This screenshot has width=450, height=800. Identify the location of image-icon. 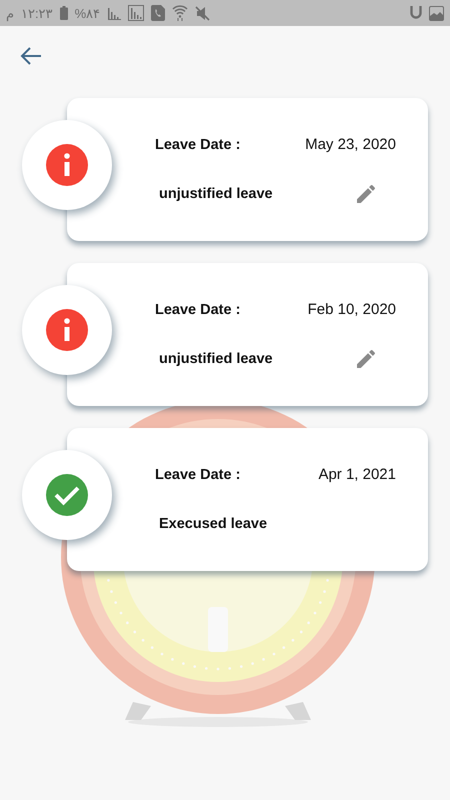
(436, 13).